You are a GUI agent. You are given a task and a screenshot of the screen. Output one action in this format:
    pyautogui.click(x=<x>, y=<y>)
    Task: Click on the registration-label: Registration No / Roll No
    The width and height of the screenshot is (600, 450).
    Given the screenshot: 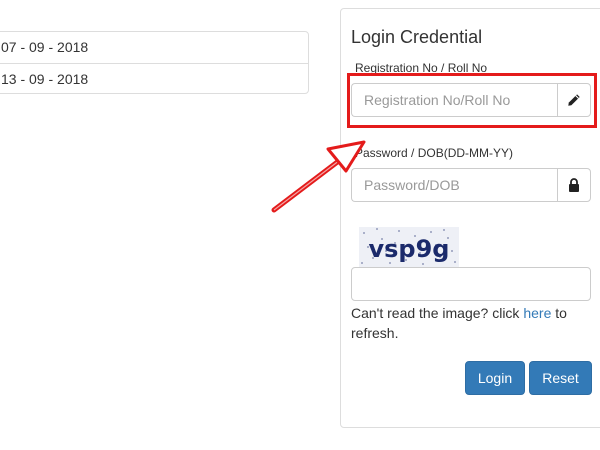 What is the action you would take?
    pyautogui.click(x=421, y=68)
    